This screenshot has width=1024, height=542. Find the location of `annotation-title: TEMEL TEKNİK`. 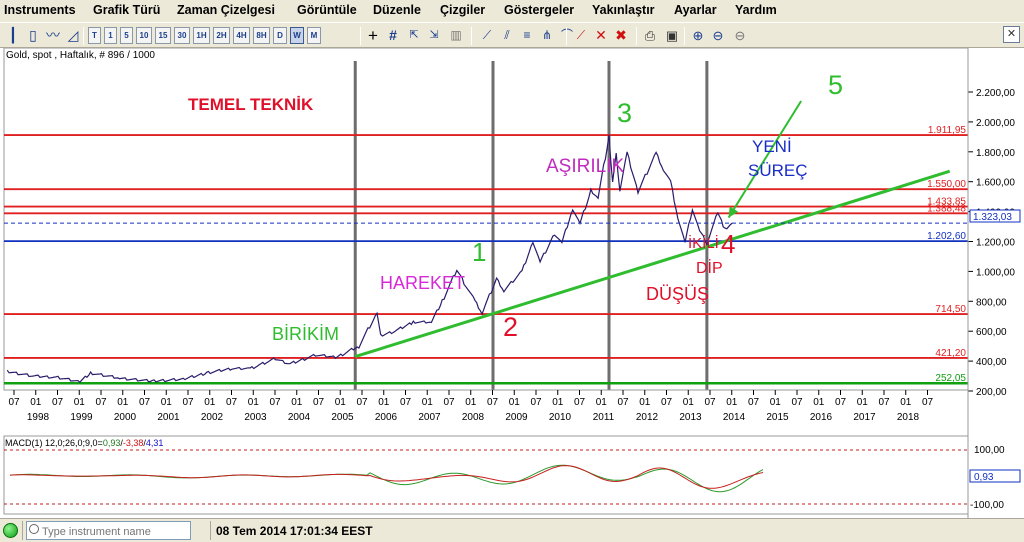

annotation-title: TEMEL TEKNİK is located at coordinates (251, 104).